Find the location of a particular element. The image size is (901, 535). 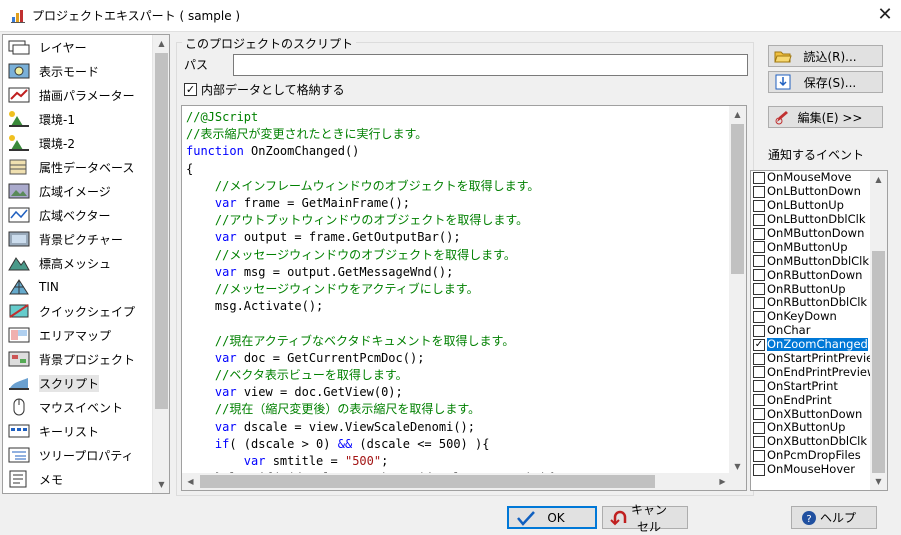

event-item: OnXButtonDown is located at coordinates (819, 414).